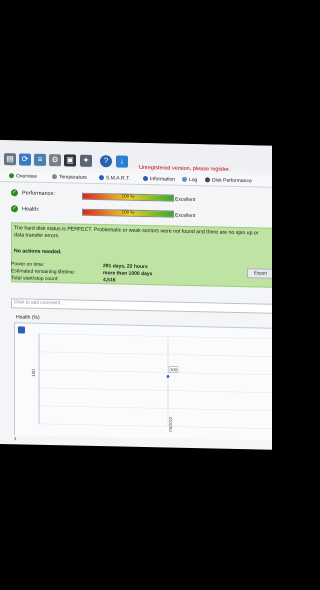 Image resolution: width=320 pixels, height=590 pixels. What do you see at coordinates (39, 194) in the screenshot?
I see `performance-label: Performance:` at bounding box center [39, 194].